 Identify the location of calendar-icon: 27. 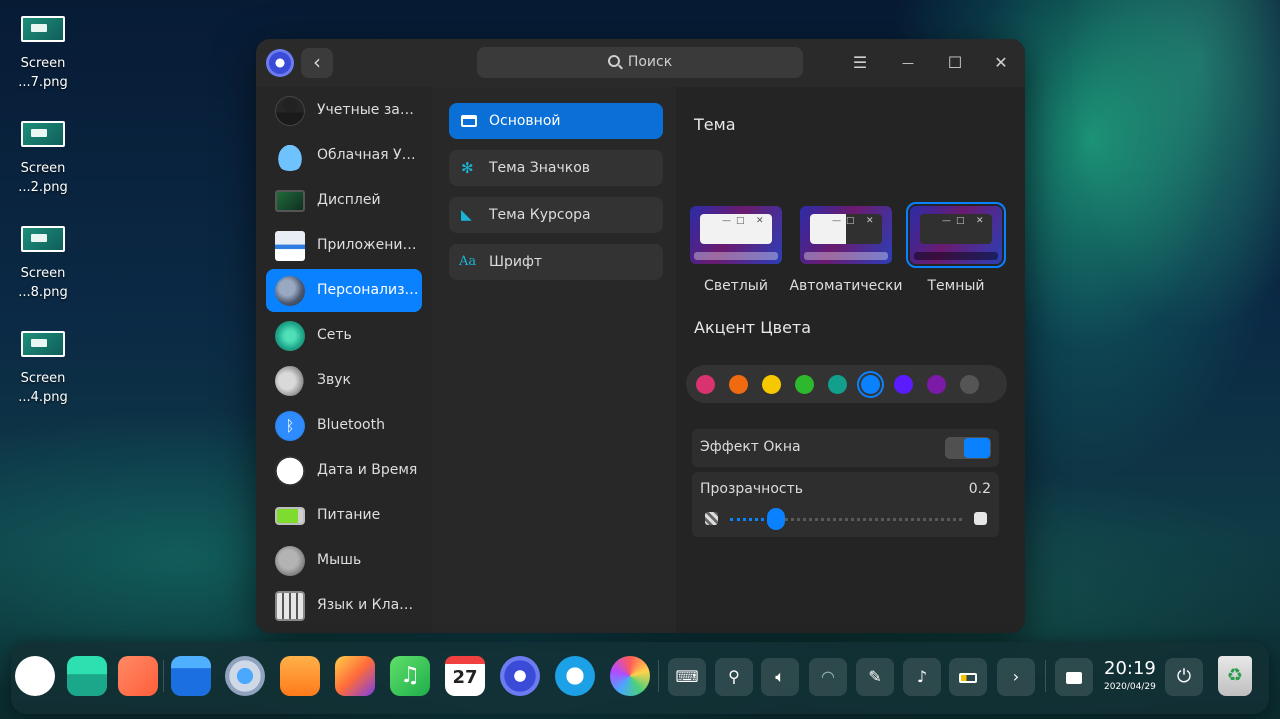
(465, 676).